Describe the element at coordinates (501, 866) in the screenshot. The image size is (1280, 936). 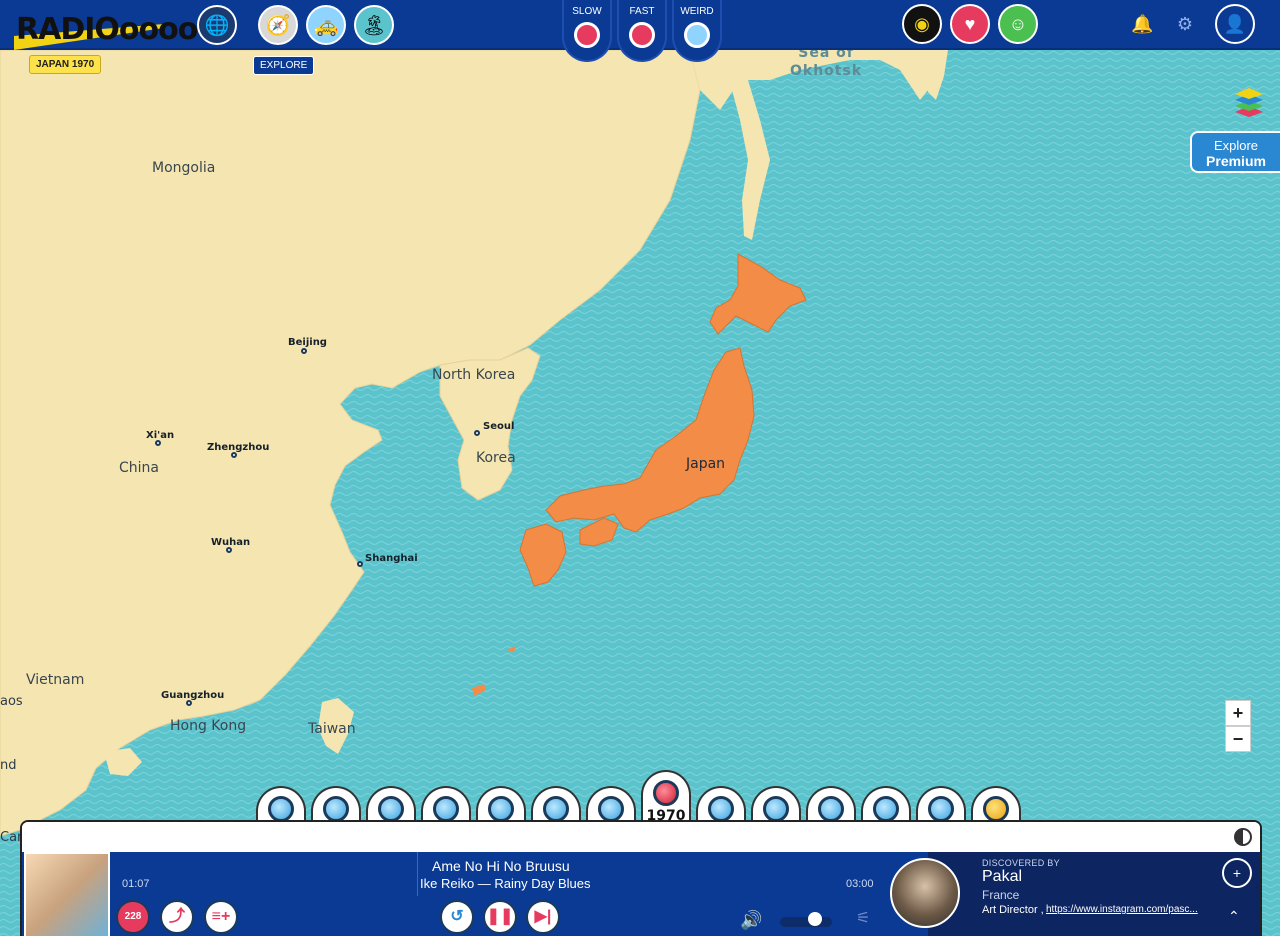
I see `track-title: Ame No Hi No Bruusu` at that location.